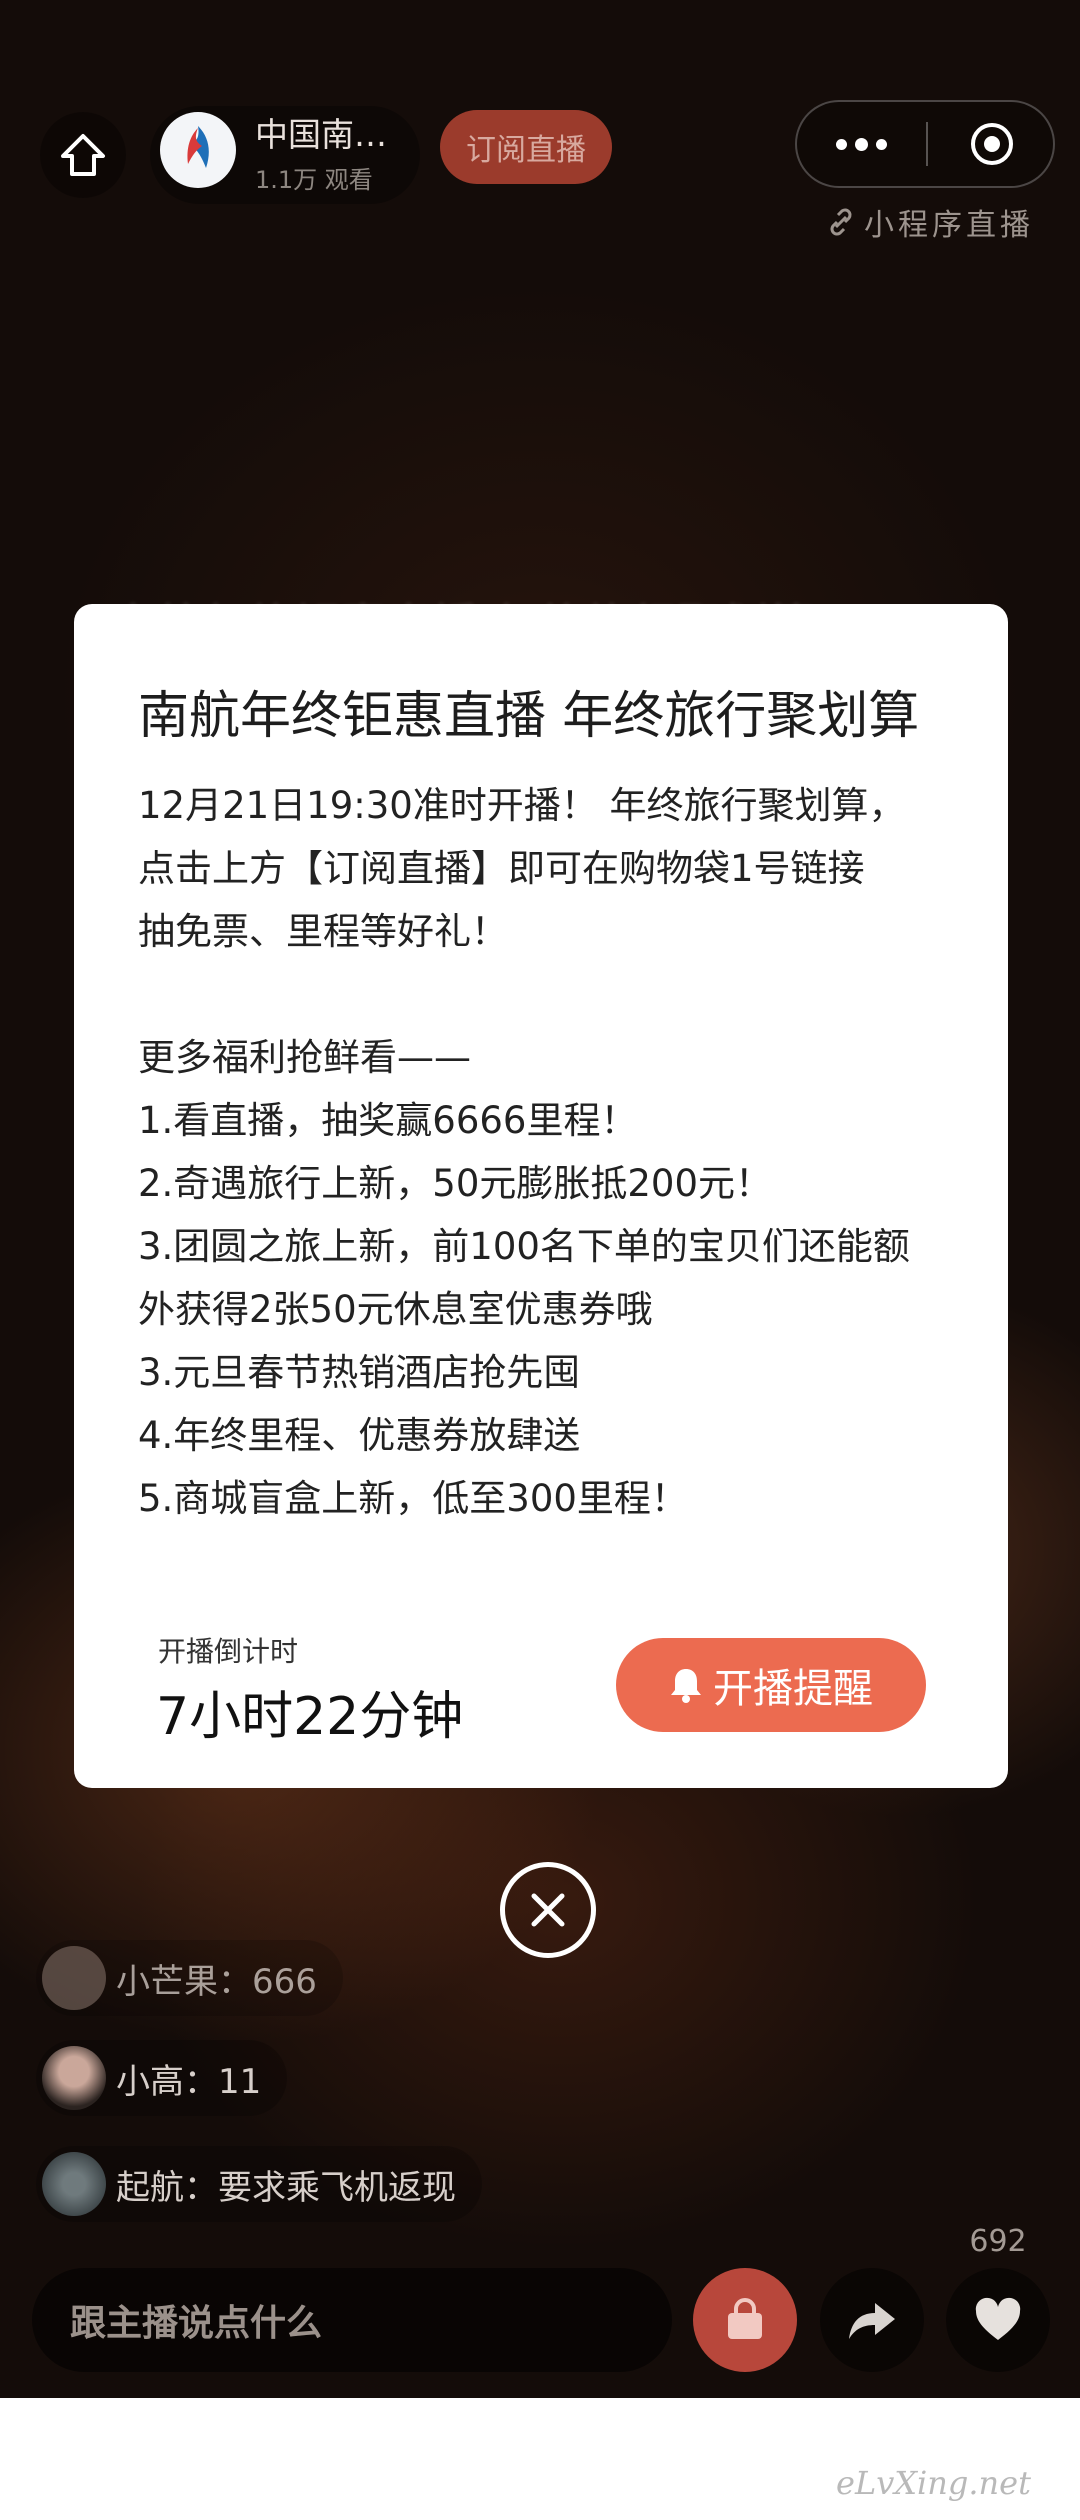  What do you see at coordinates (793, 1689) in the screenshot?
I see `live-reminder-label: 开播提醒` at bounding box center [793, 1689].